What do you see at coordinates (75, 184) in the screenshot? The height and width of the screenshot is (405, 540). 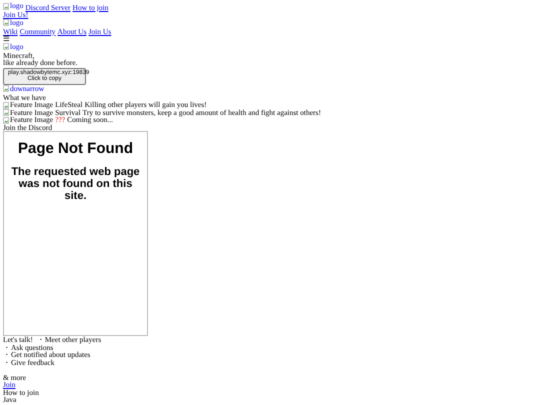 I see `embed-message: The requested web page was not found on this site.` at bounding box center [75, 184].